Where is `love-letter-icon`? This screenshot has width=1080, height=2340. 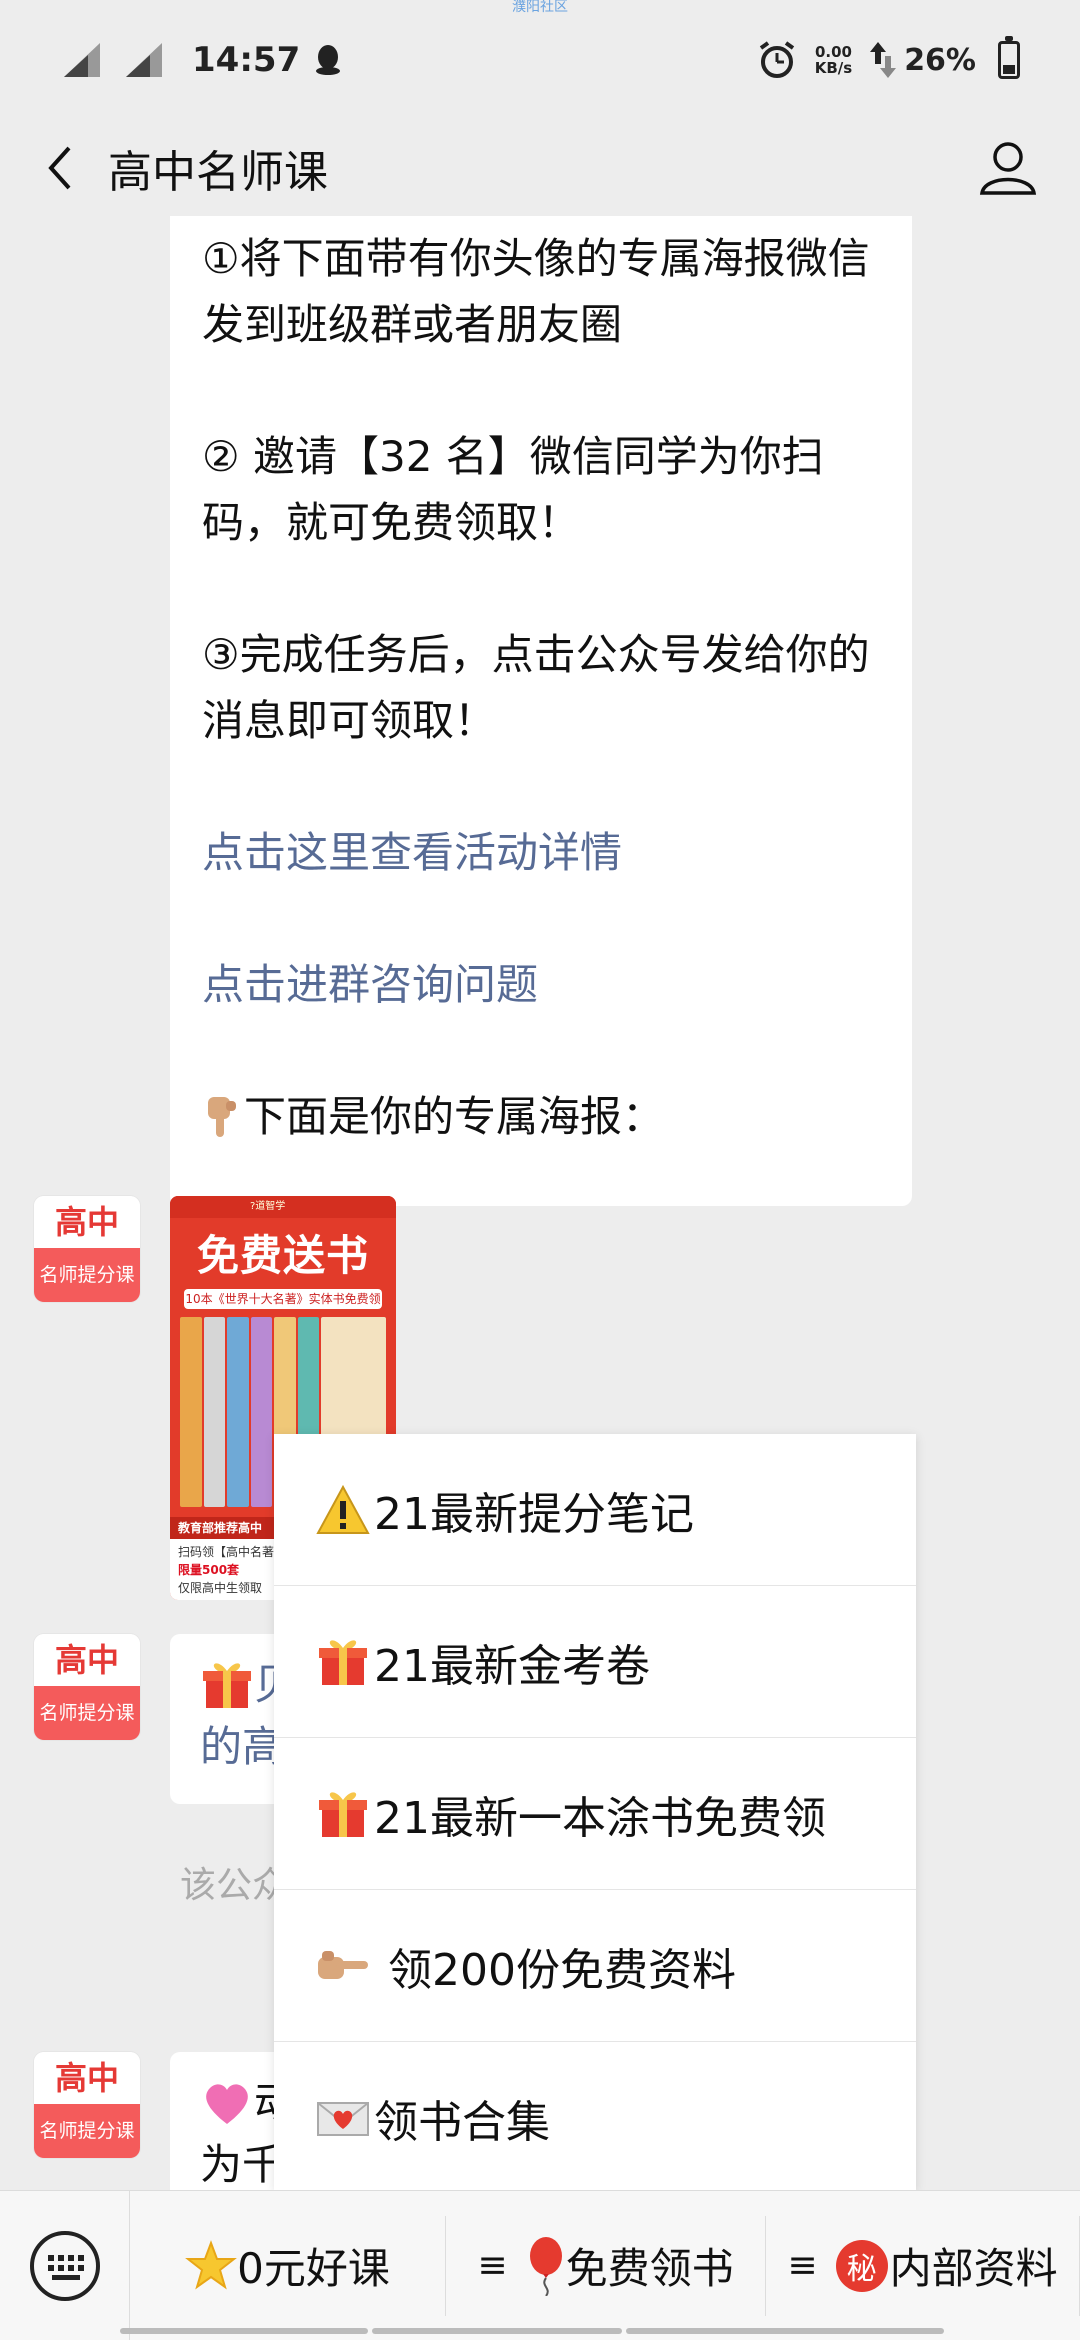 love-letter-icon is located at coordinates (343, 2119).